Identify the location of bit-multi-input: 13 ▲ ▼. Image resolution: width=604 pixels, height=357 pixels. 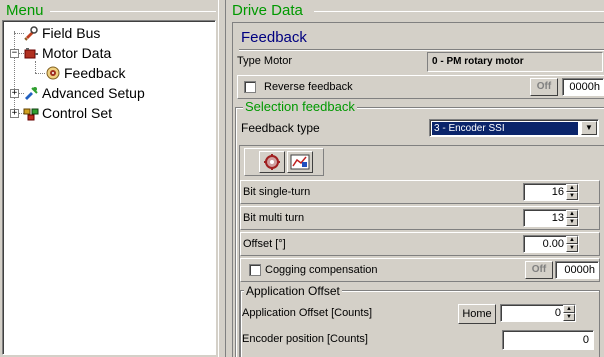
(551, 218).